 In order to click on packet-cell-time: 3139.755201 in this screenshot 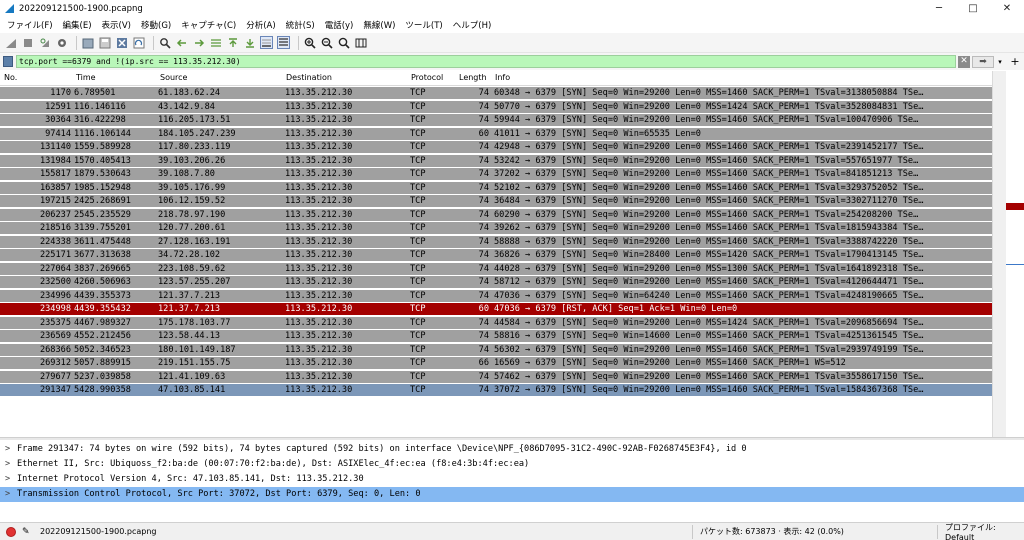, I will do `click(102, 228)`.